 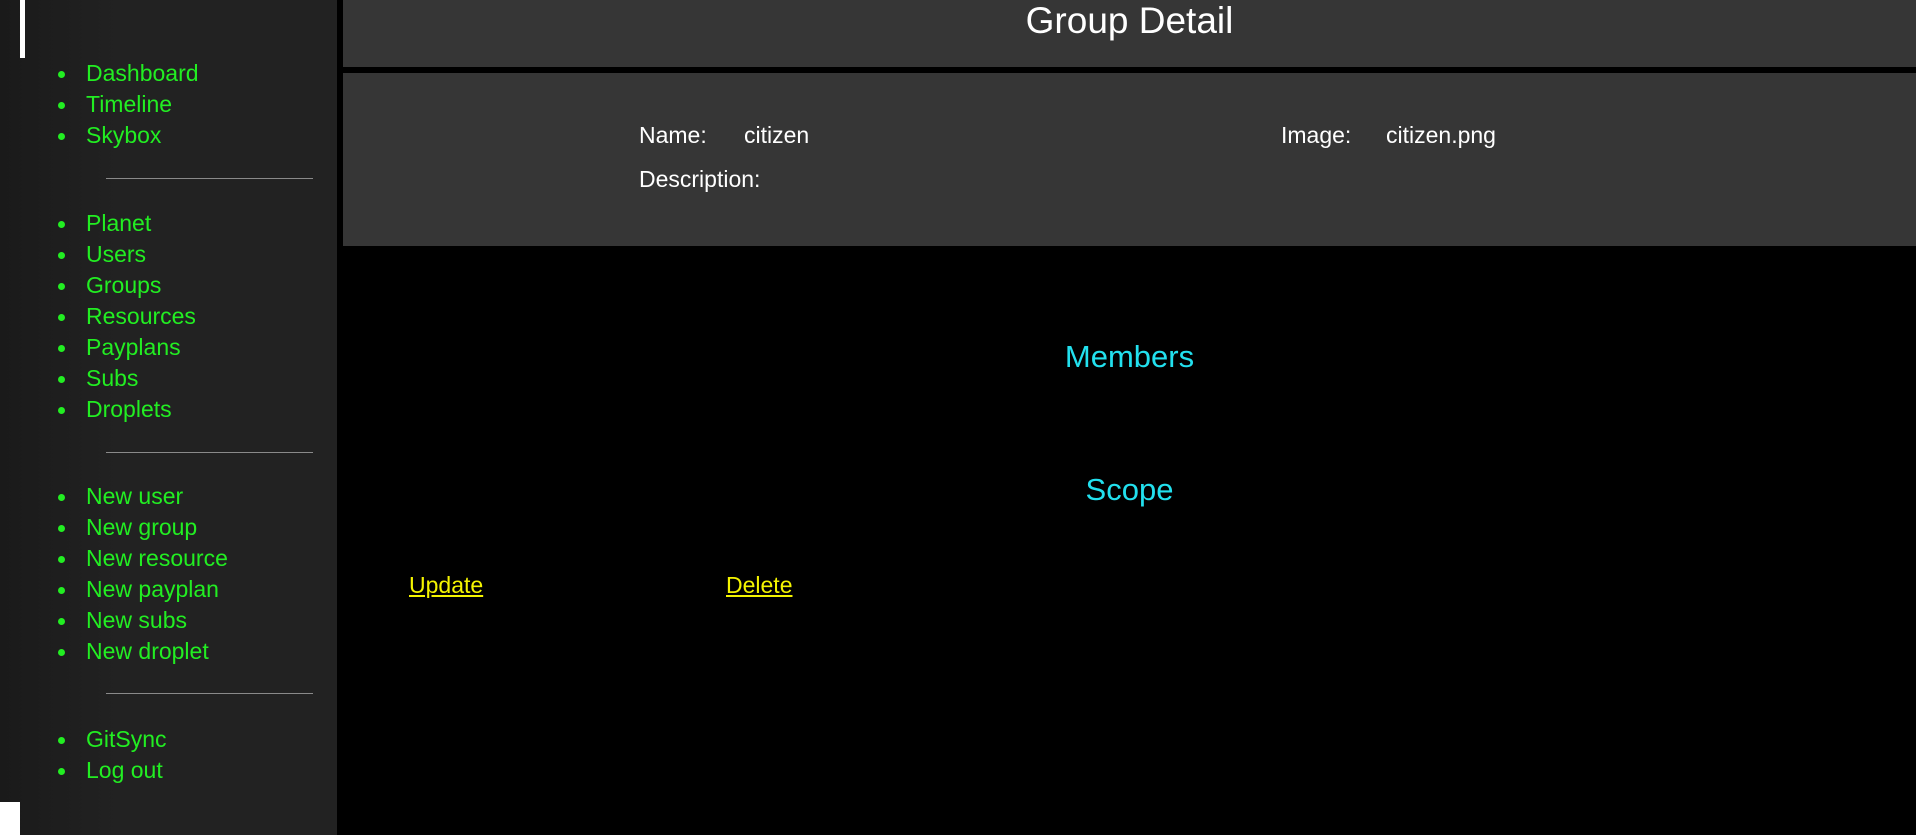 I want to click on sidebar-footer-block, so click(x=10, y=818).